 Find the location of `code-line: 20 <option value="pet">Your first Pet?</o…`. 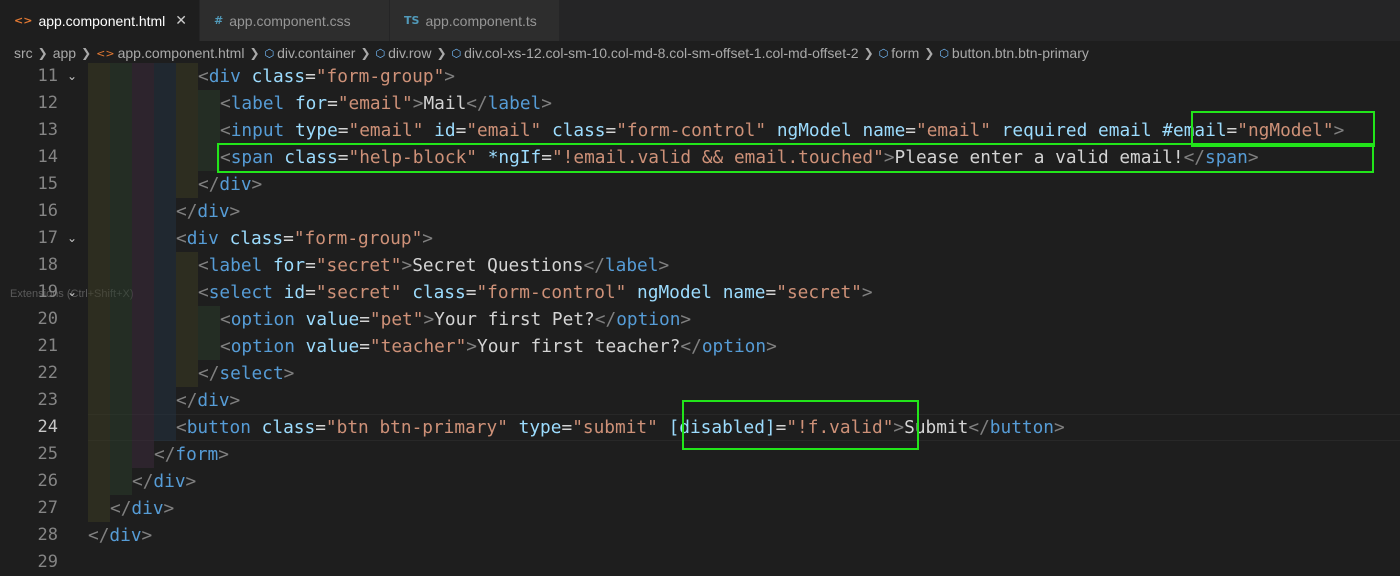

code-line: 20 <option value="pet">Your first Pet?</o… is located at coordinates (700, 319).